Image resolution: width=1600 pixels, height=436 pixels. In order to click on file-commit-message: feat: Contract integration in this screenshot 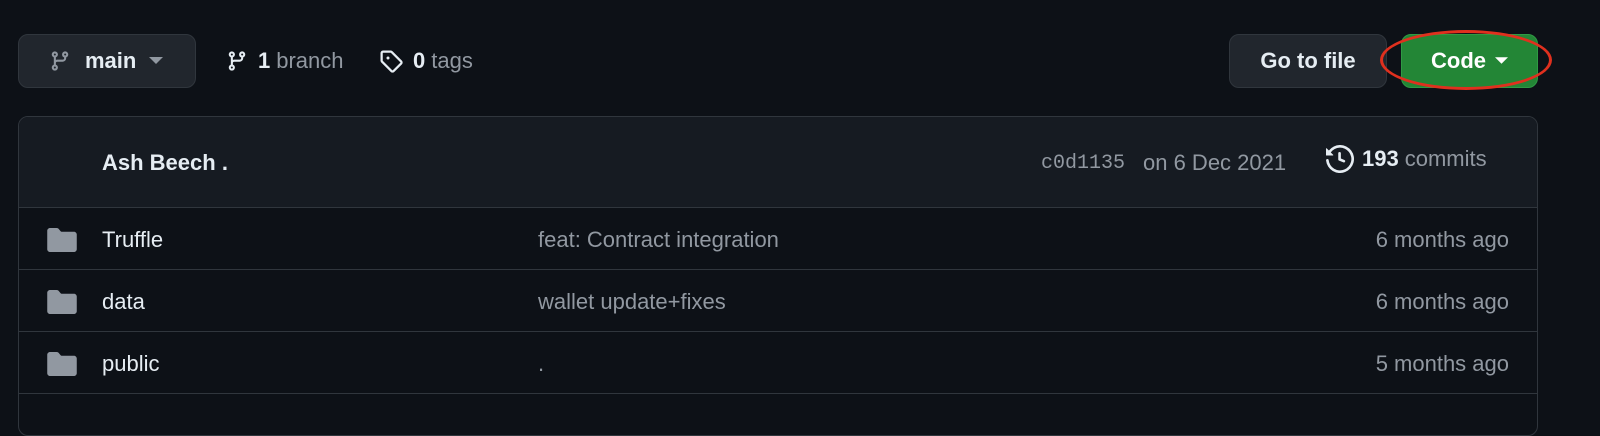, I will do `click(658, 240)`.